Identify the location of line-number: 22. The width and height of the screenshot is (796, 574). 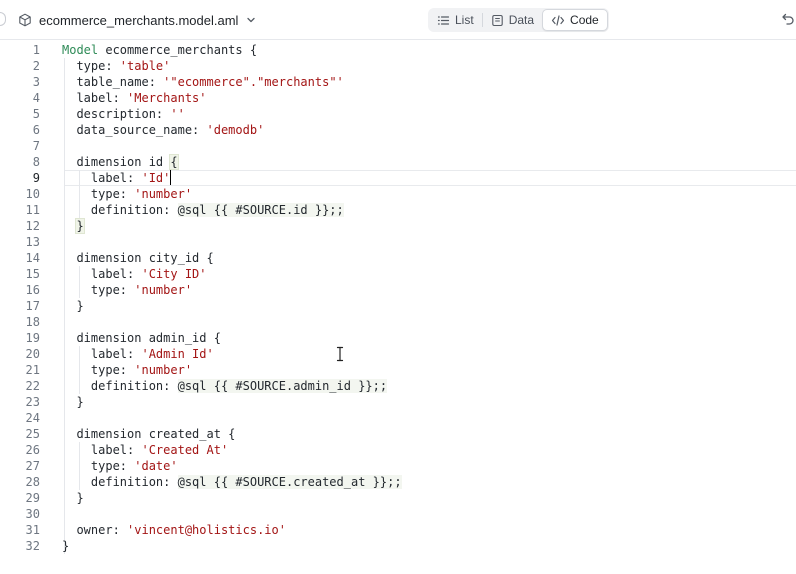
(32, 386).